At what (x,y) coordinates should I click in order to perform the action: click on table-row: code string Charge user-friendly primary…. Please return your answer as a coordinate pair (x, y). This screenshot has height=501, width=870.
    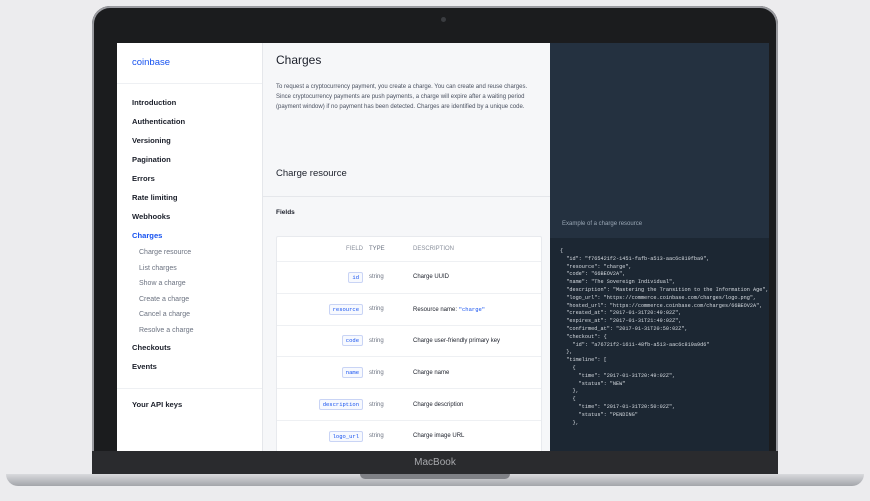
    Looking at the image, I should click on (409, 342).